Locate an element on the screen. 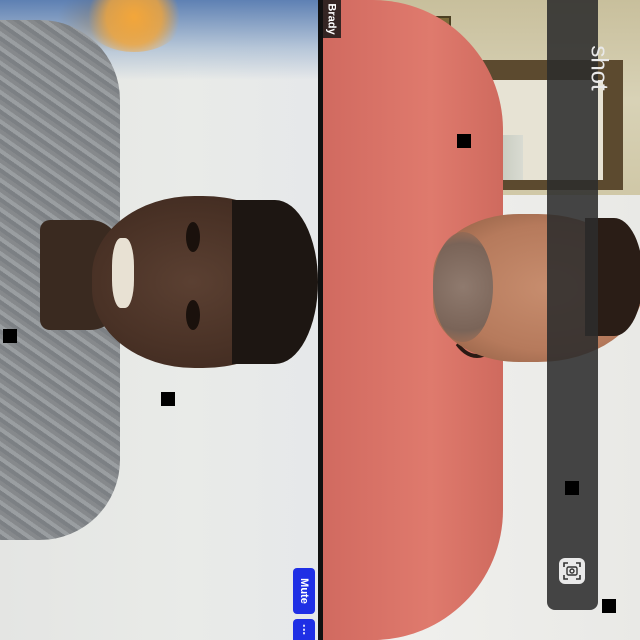  participant-name-tag: Brady is located at coordinates (332, 19).